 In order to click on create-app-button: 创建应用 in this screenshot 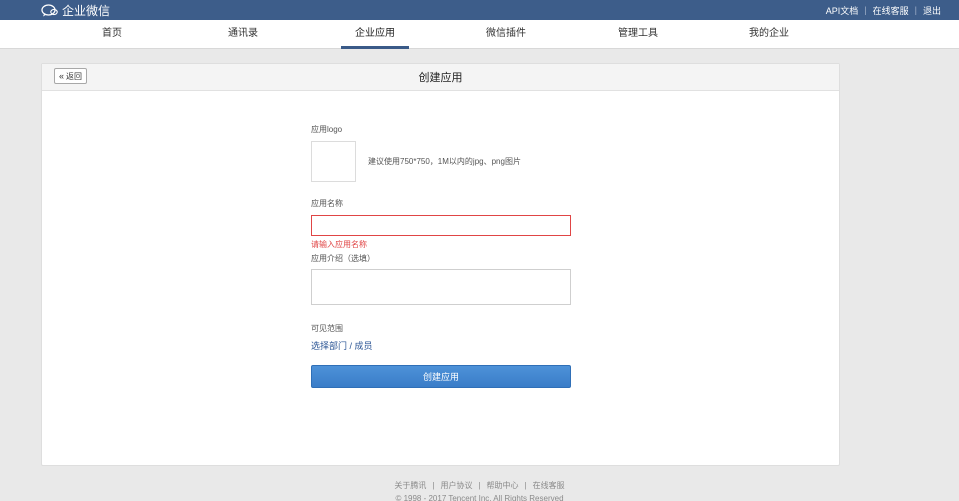, I will do `click(441, 376)`.